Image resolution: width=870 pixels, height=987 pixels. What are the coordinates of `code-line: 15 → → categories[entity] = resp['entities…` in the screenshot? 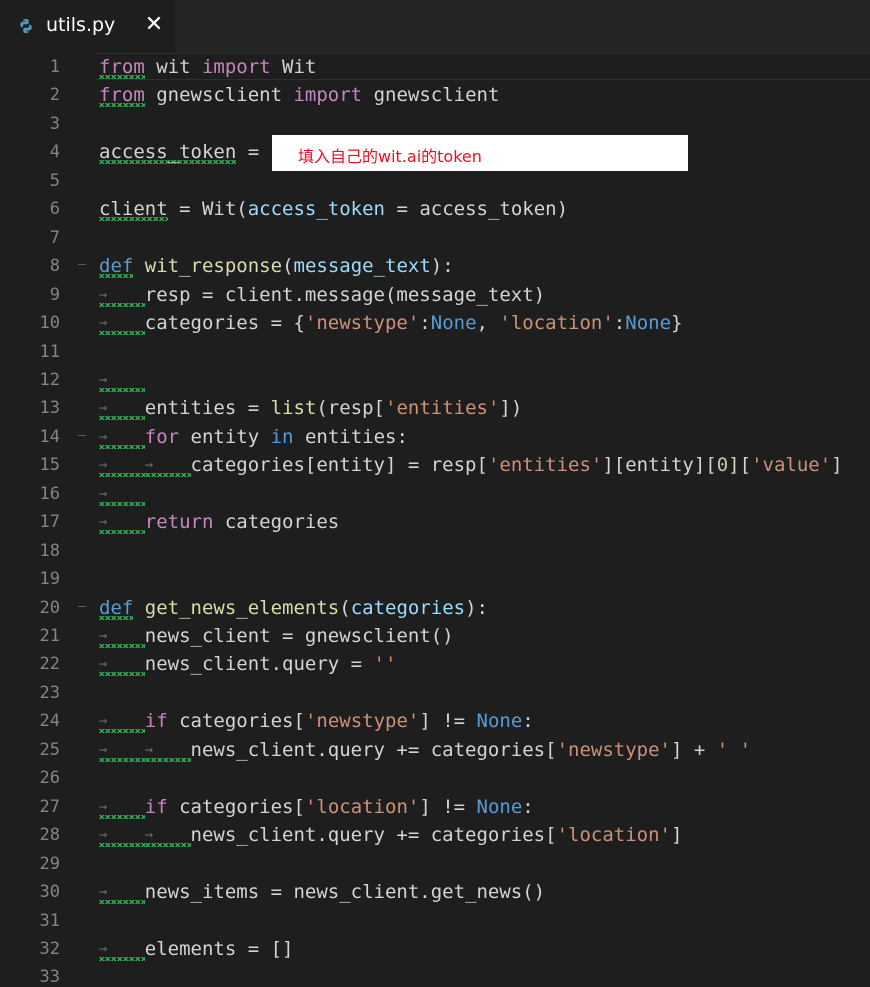 It's located at (435, 465).